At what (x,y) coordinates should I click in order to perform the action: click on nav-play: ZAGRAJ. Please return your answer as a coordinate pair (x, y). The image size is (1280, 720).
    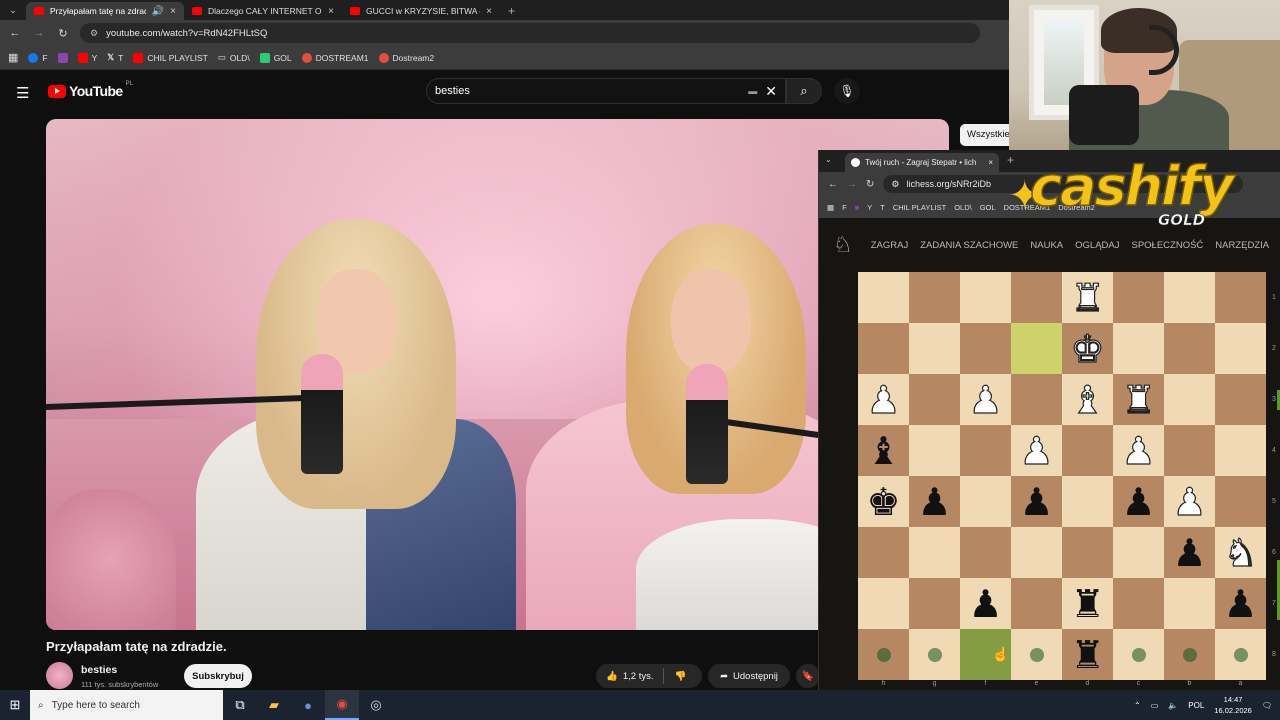
    Looking at the image, I should click on (889, 245).